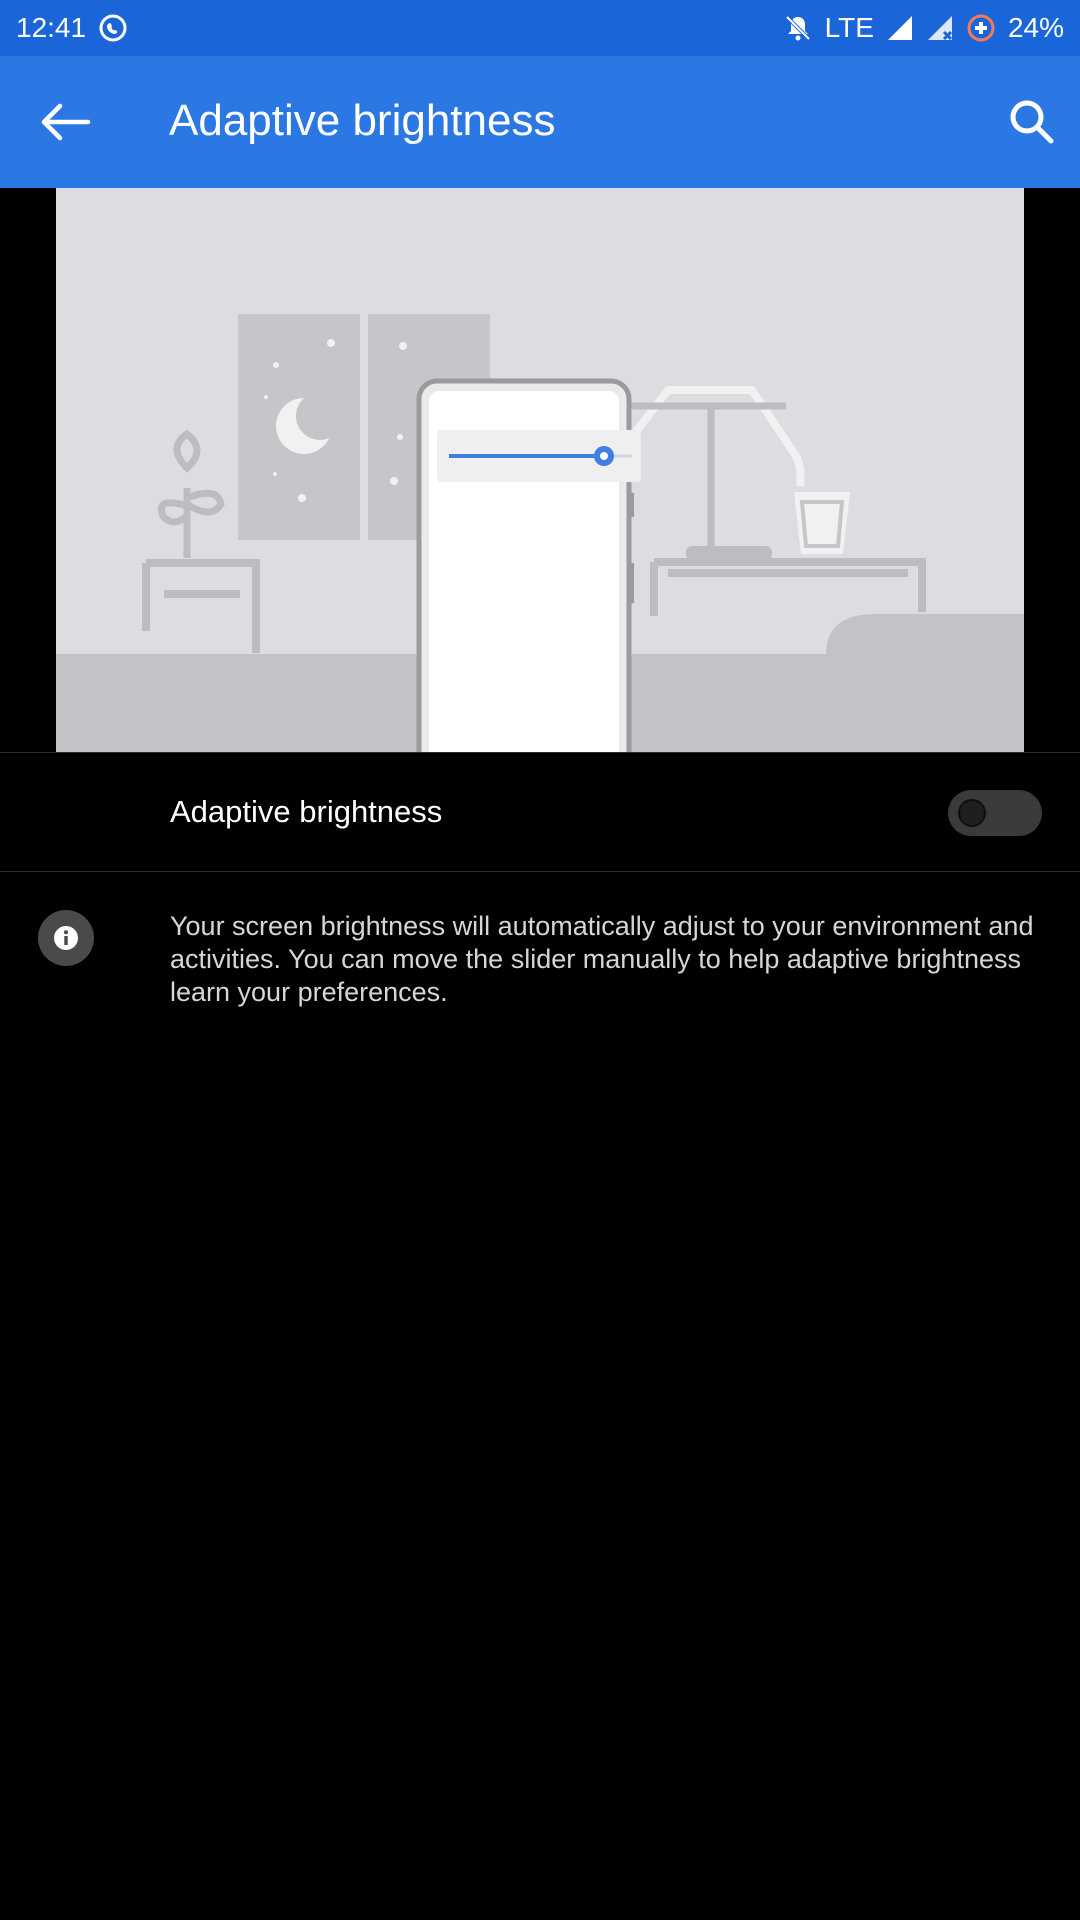  I want to click on status-time: 12:41, so click(51, 27).